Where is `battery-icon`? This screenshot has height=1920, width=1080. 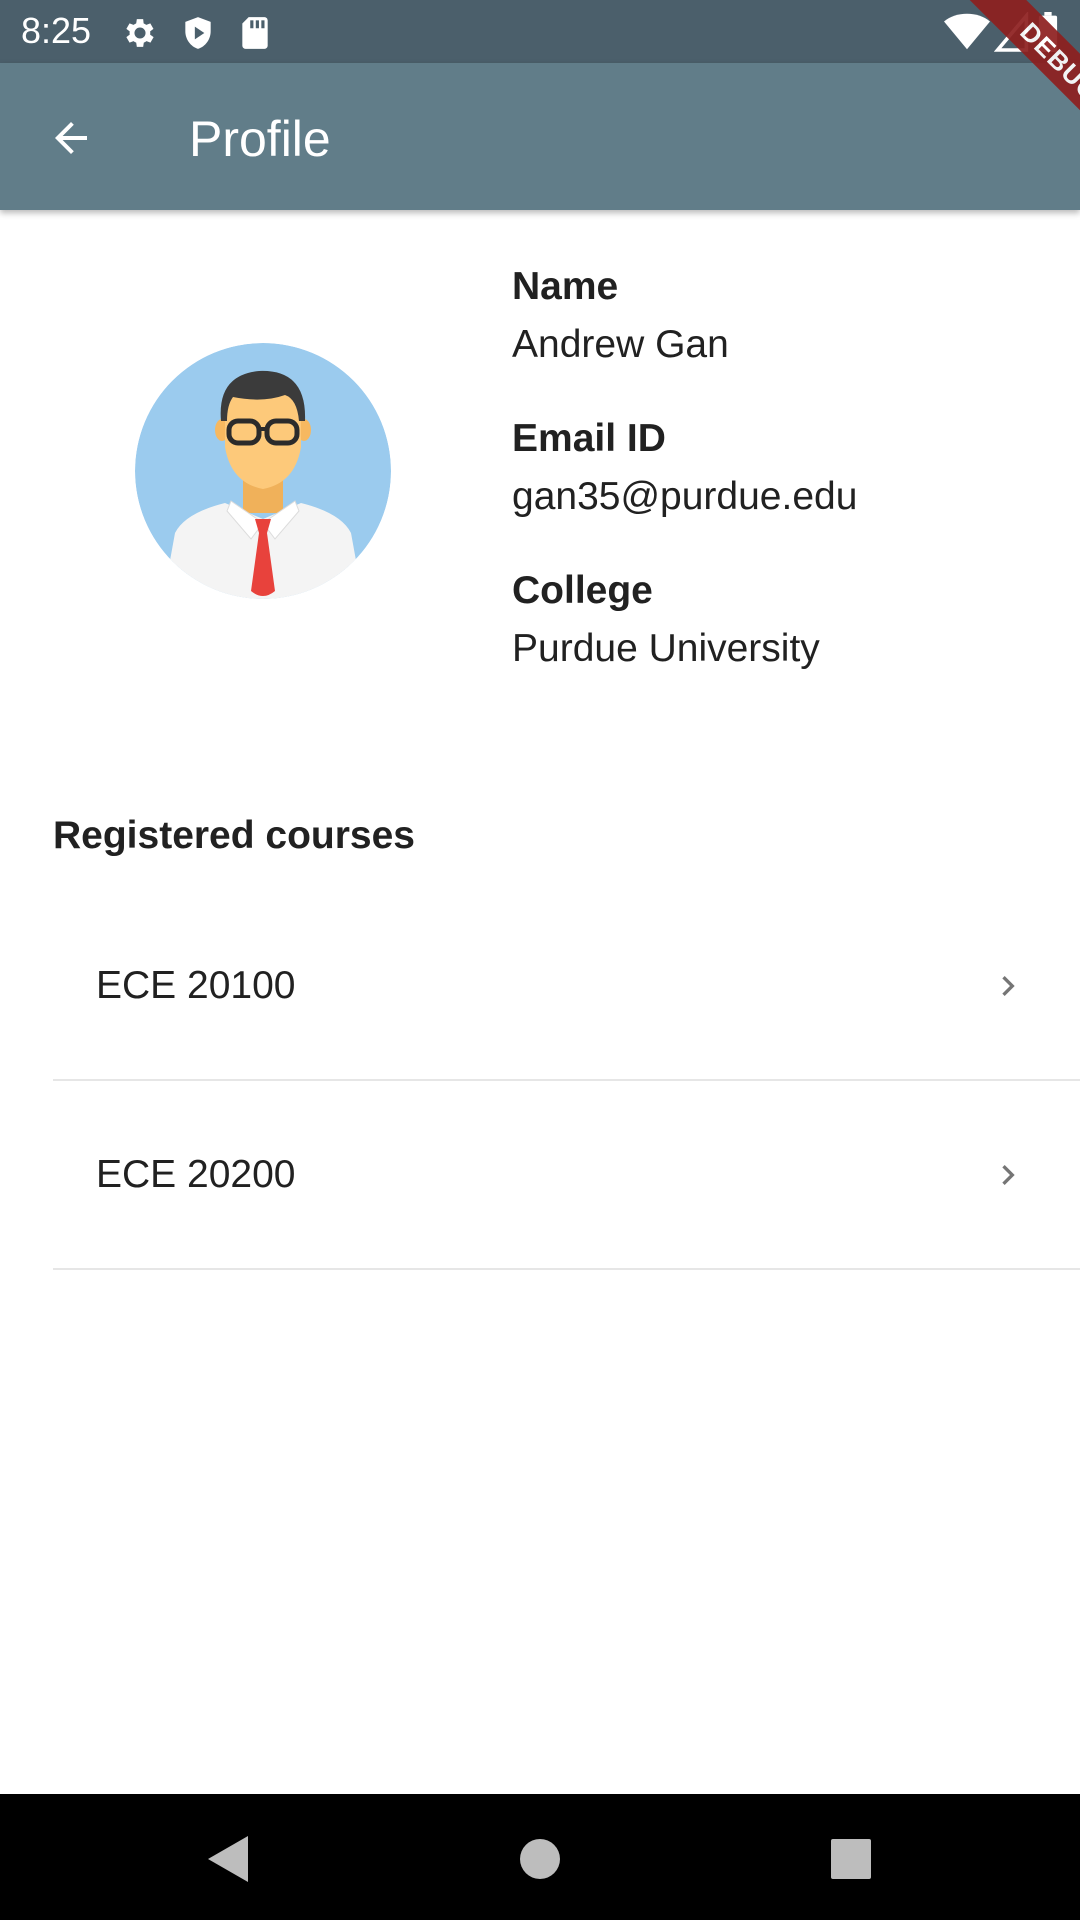 battery-icon is located at coordinates (1048, 32).